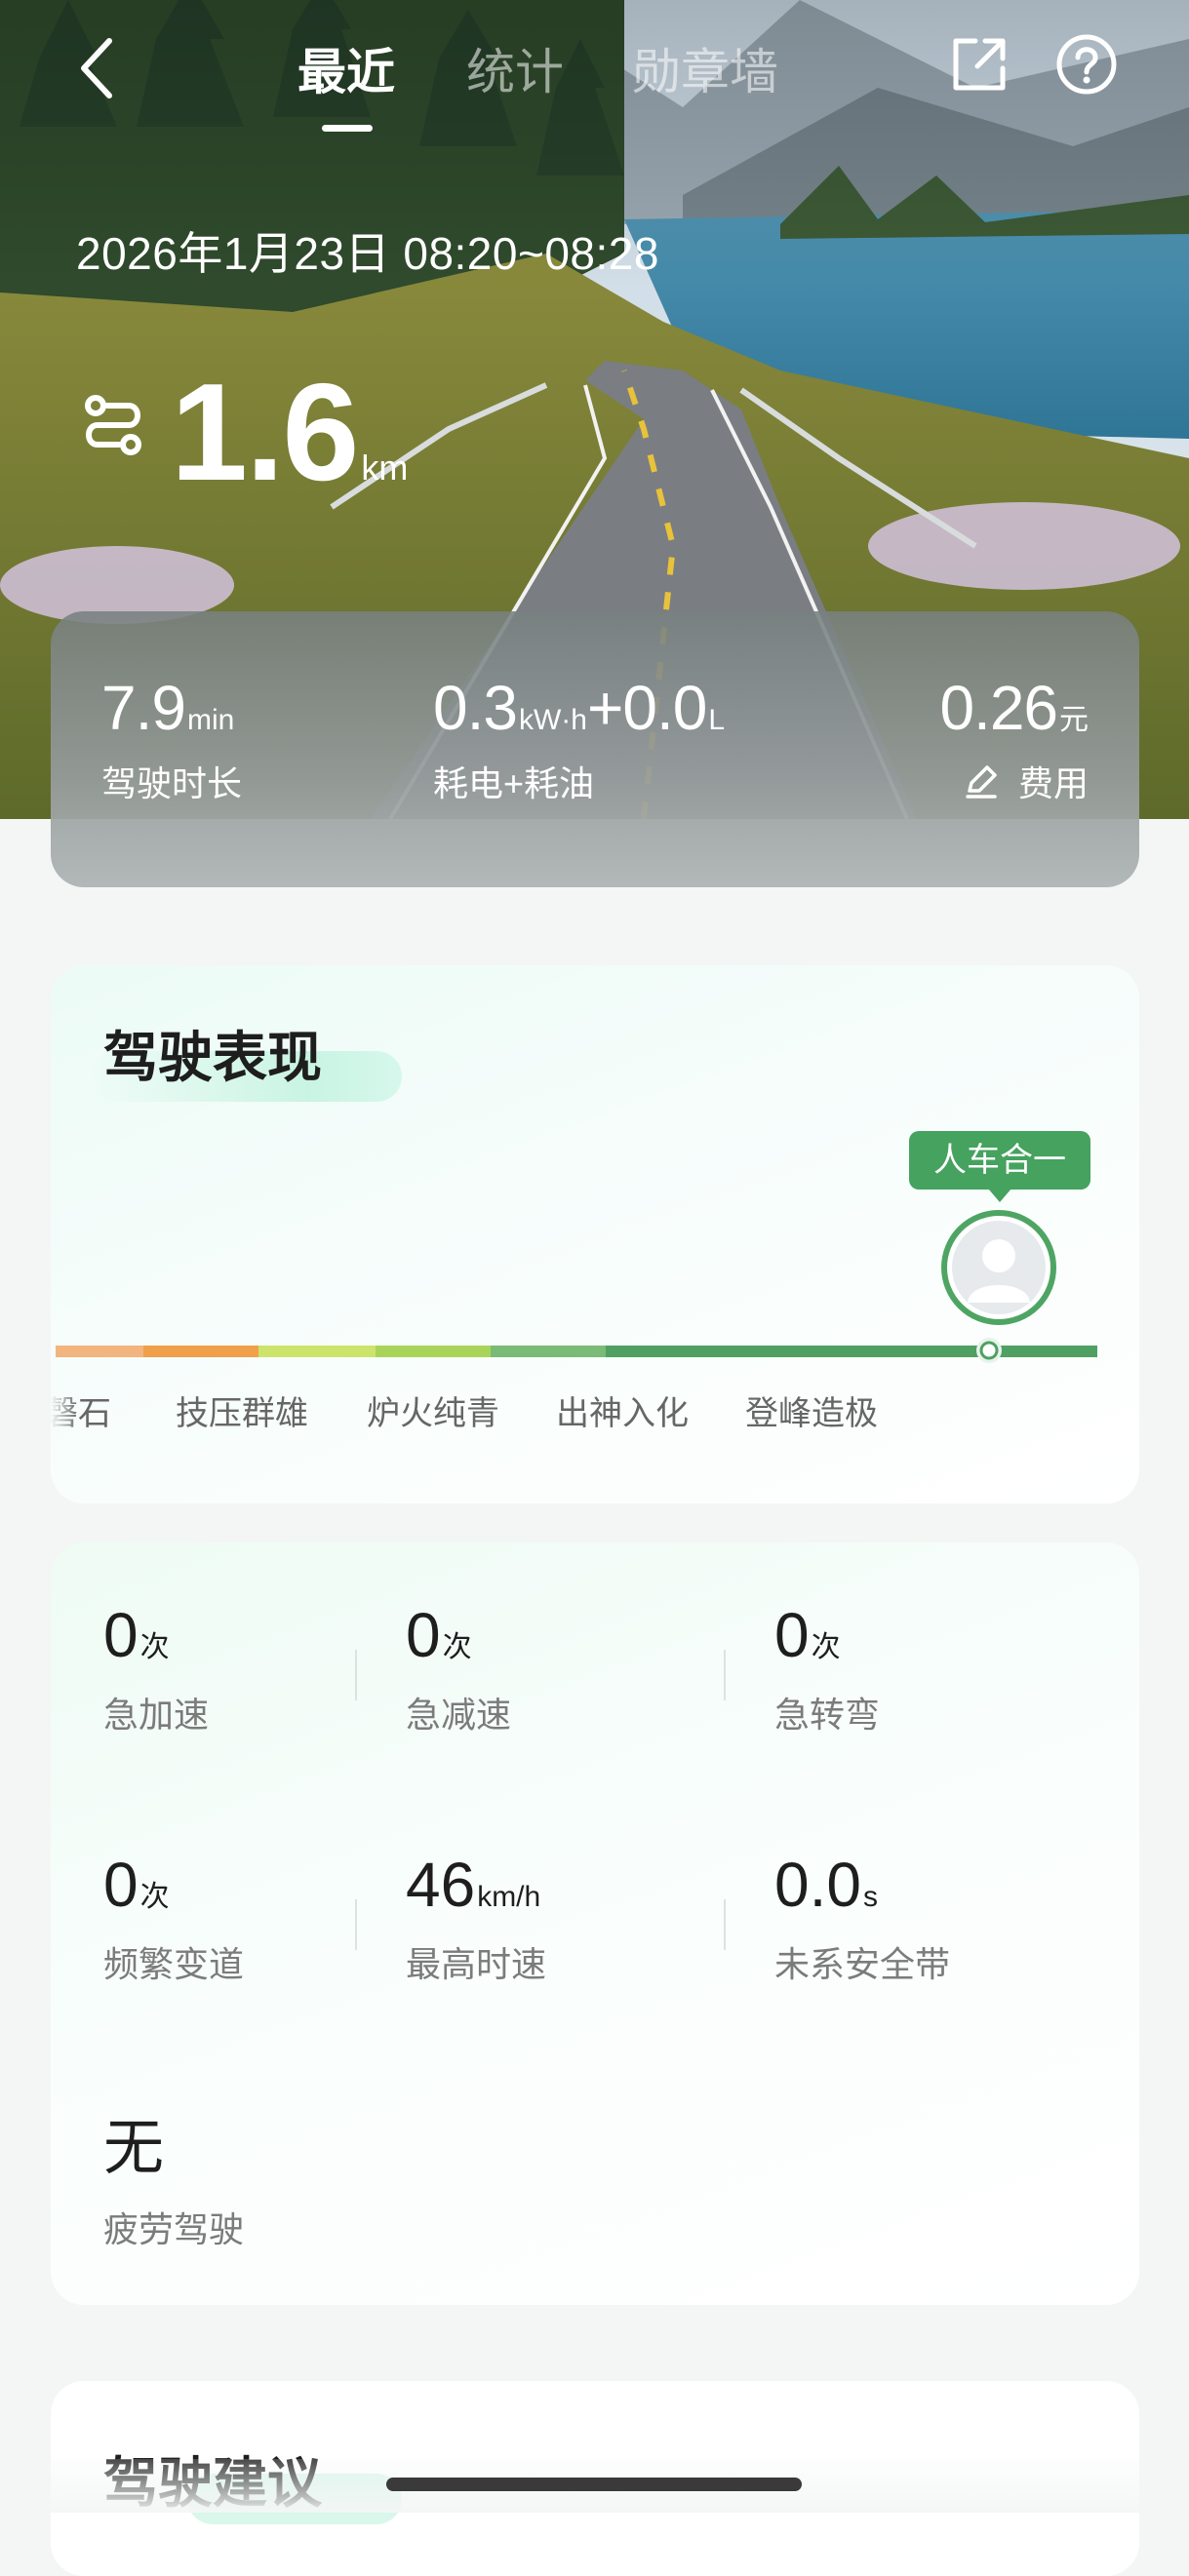 This screenshot has height=2576, width=1189. Describe the element at coordinates (459, 1668) in the screenshot. I see `hard-brake-stat: 0次 急减速` at that location.